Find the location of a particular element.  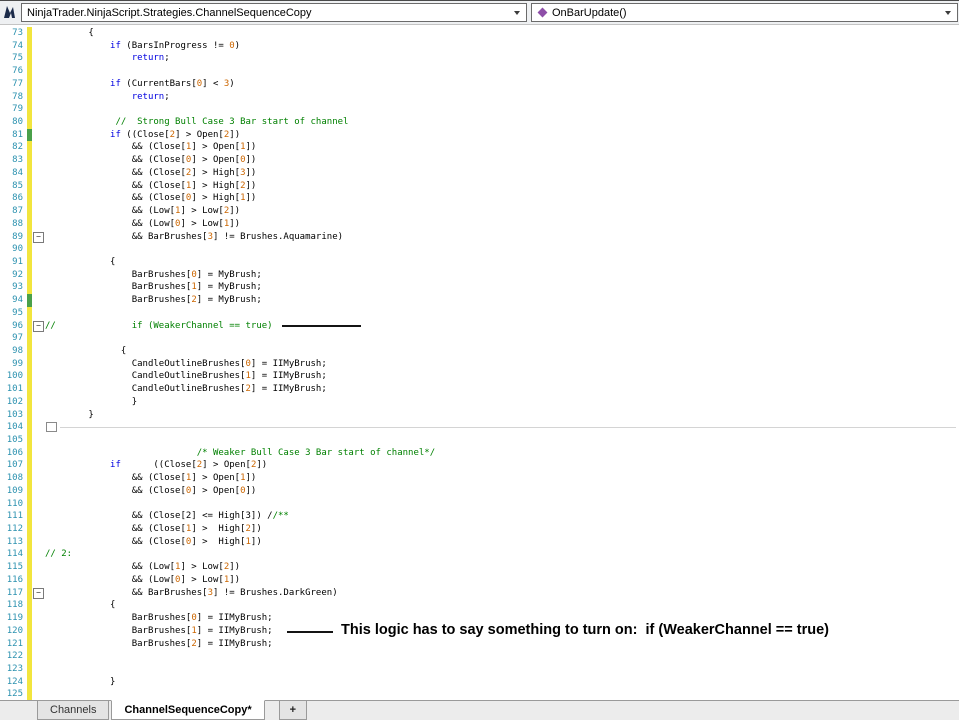

code-line: 122 is located at coordinates (479, 656).